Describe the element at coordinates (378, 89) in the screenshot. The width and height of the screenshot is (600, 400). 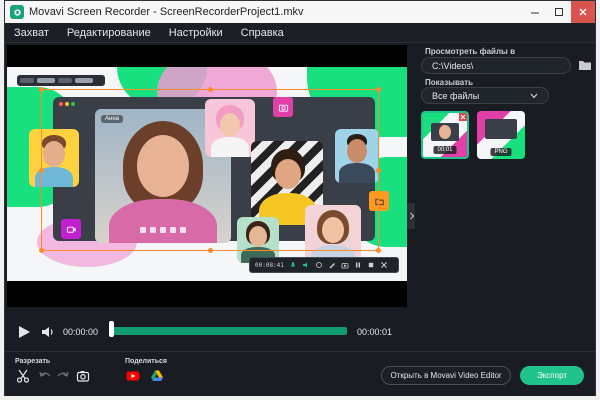
I see `resize-handle-tr` at that location.